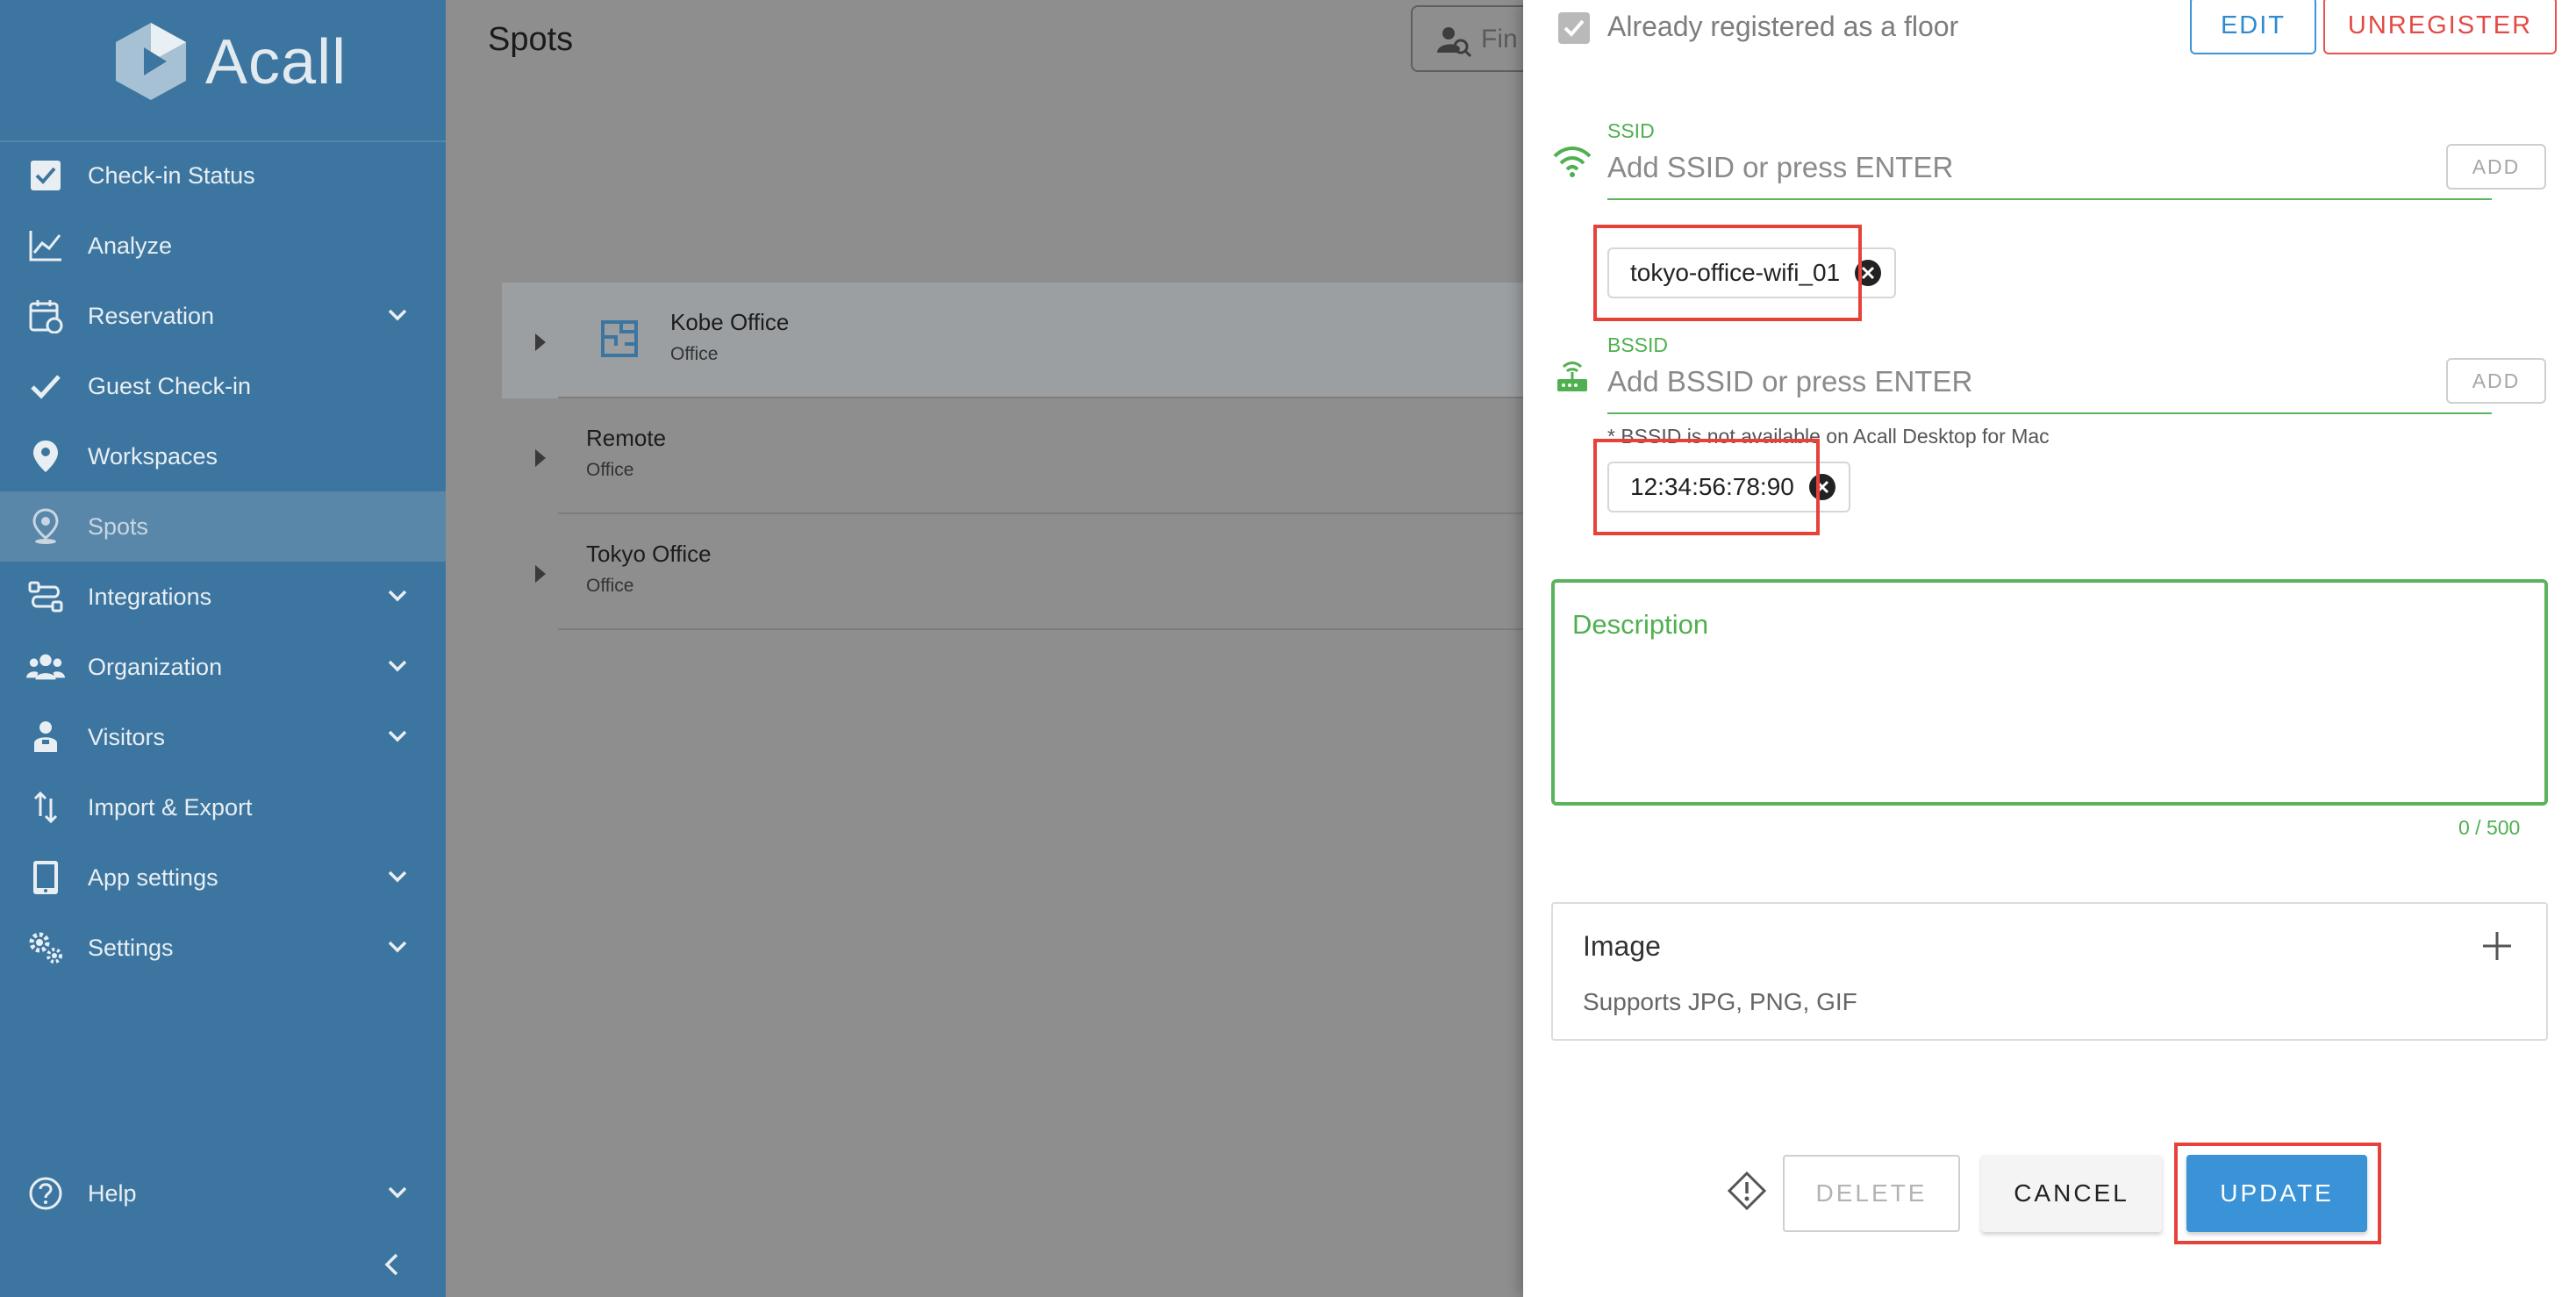 The image size is (2576, 1297). I want to click on description-field, so click(2049, 692).